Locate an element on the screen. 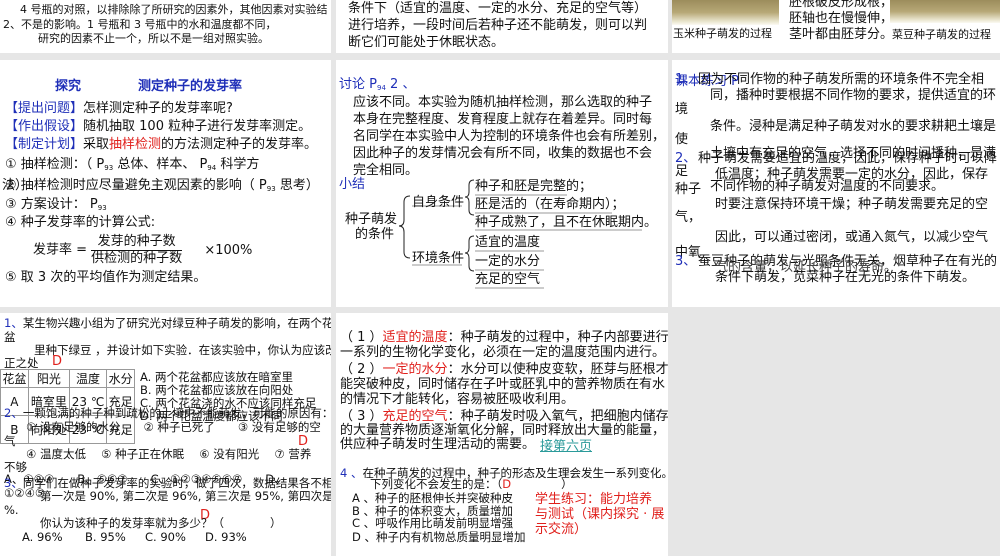 The image size is (1000, 556). text: （ 1 ） is located at coordinates (361, 337).